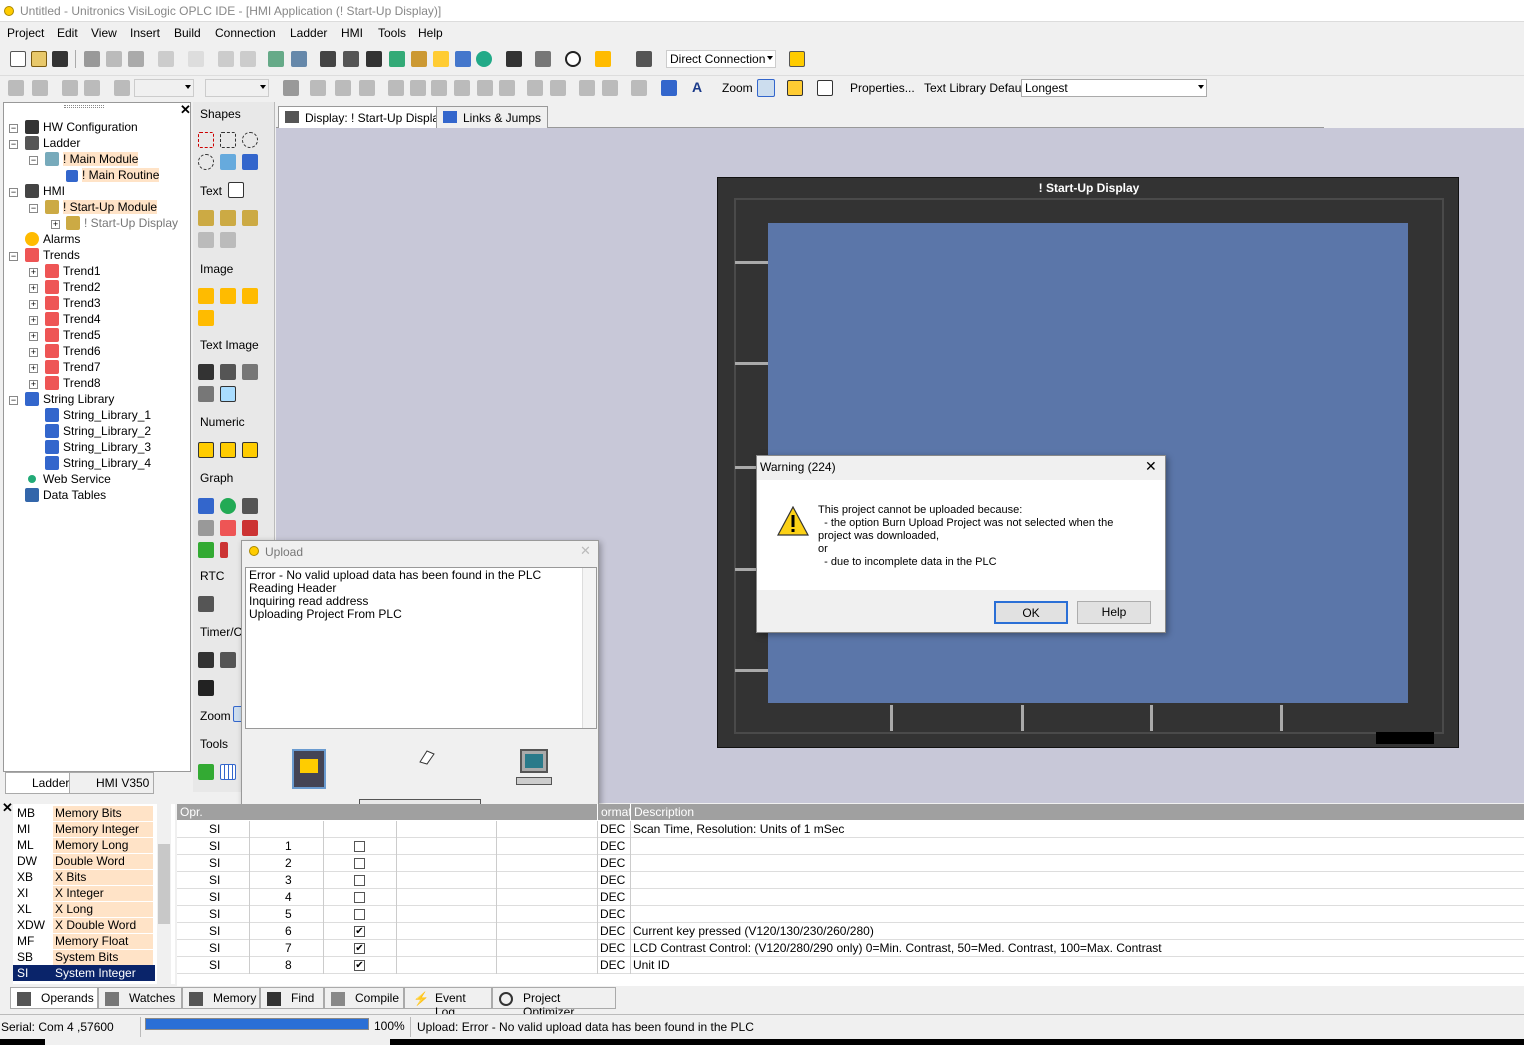  Describe the element at coordinates (98, 448) in the screenshot. I see `tree-string-library-3: String_Library_3` at that location.